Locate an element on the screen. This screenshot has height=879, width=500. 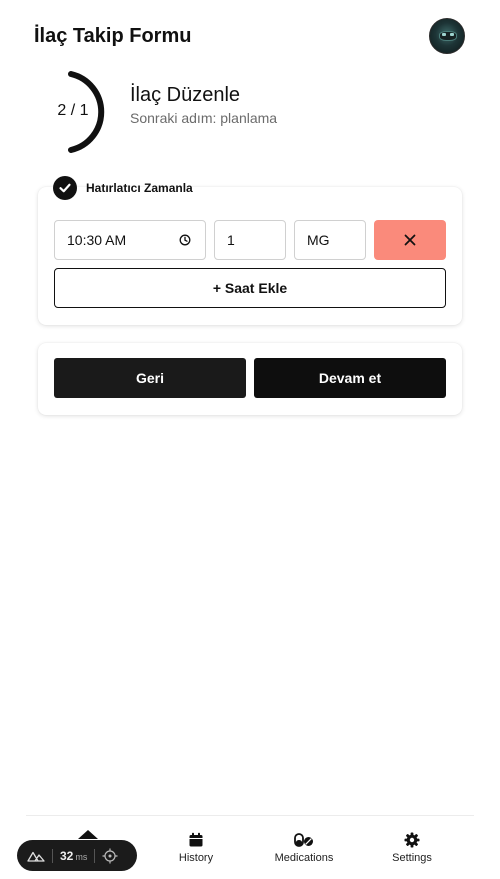
render-time-unit: ms is located at coordinates (81, 856).